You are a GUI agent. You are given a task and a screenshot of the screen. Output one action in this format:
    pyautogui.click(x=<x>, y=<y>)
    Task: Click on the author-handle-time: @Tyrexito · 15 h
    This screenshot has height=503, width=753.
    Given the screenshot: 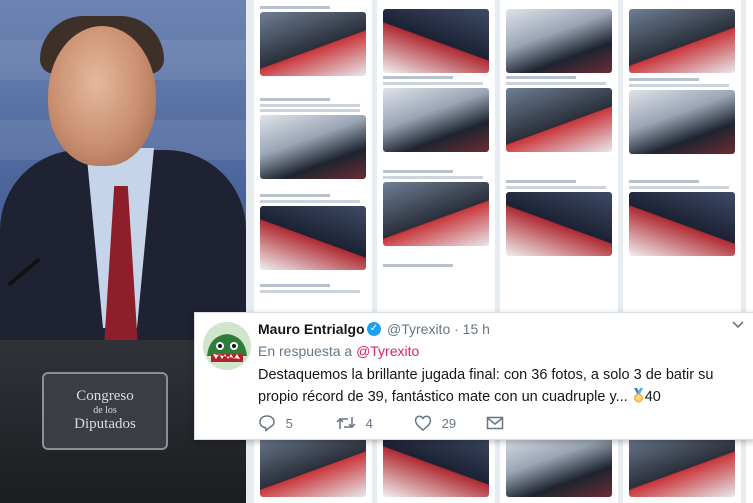 What is the action you would take?
    pyautogui.click(x=438, y=329)
    